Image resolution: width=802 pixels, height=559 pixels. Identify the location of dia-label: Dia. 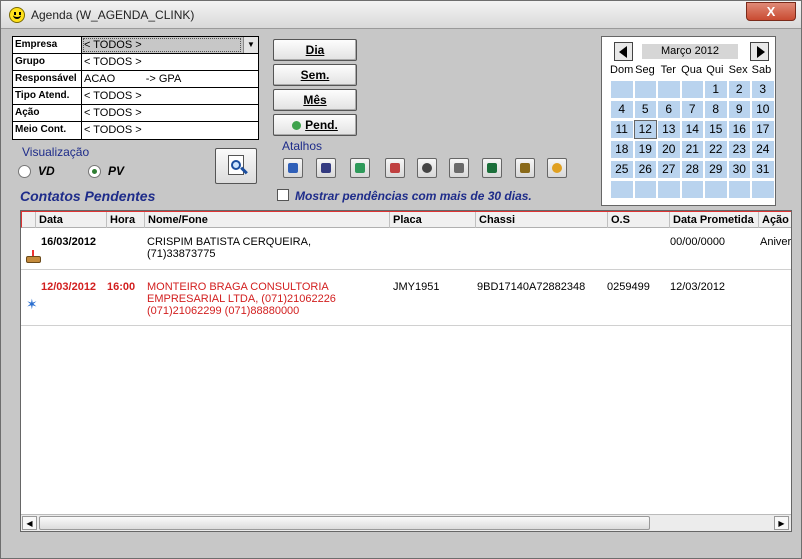
(315, 50).